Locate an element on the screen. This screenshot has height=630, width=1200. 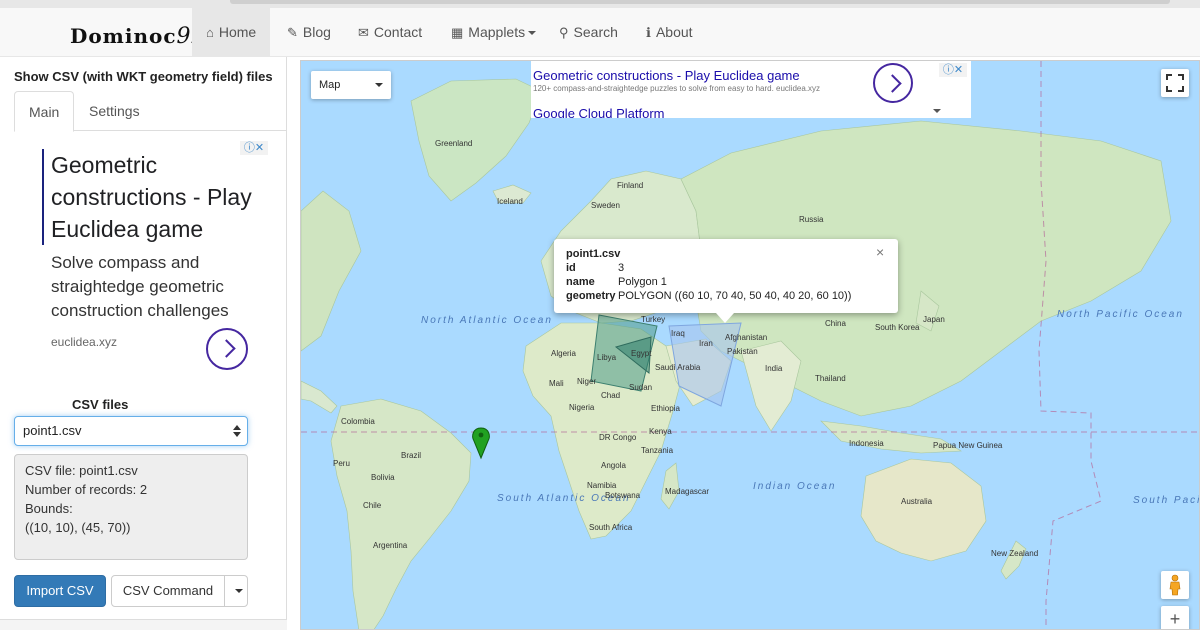
new-zealand-landmass is located at coordinates (1013, 560).